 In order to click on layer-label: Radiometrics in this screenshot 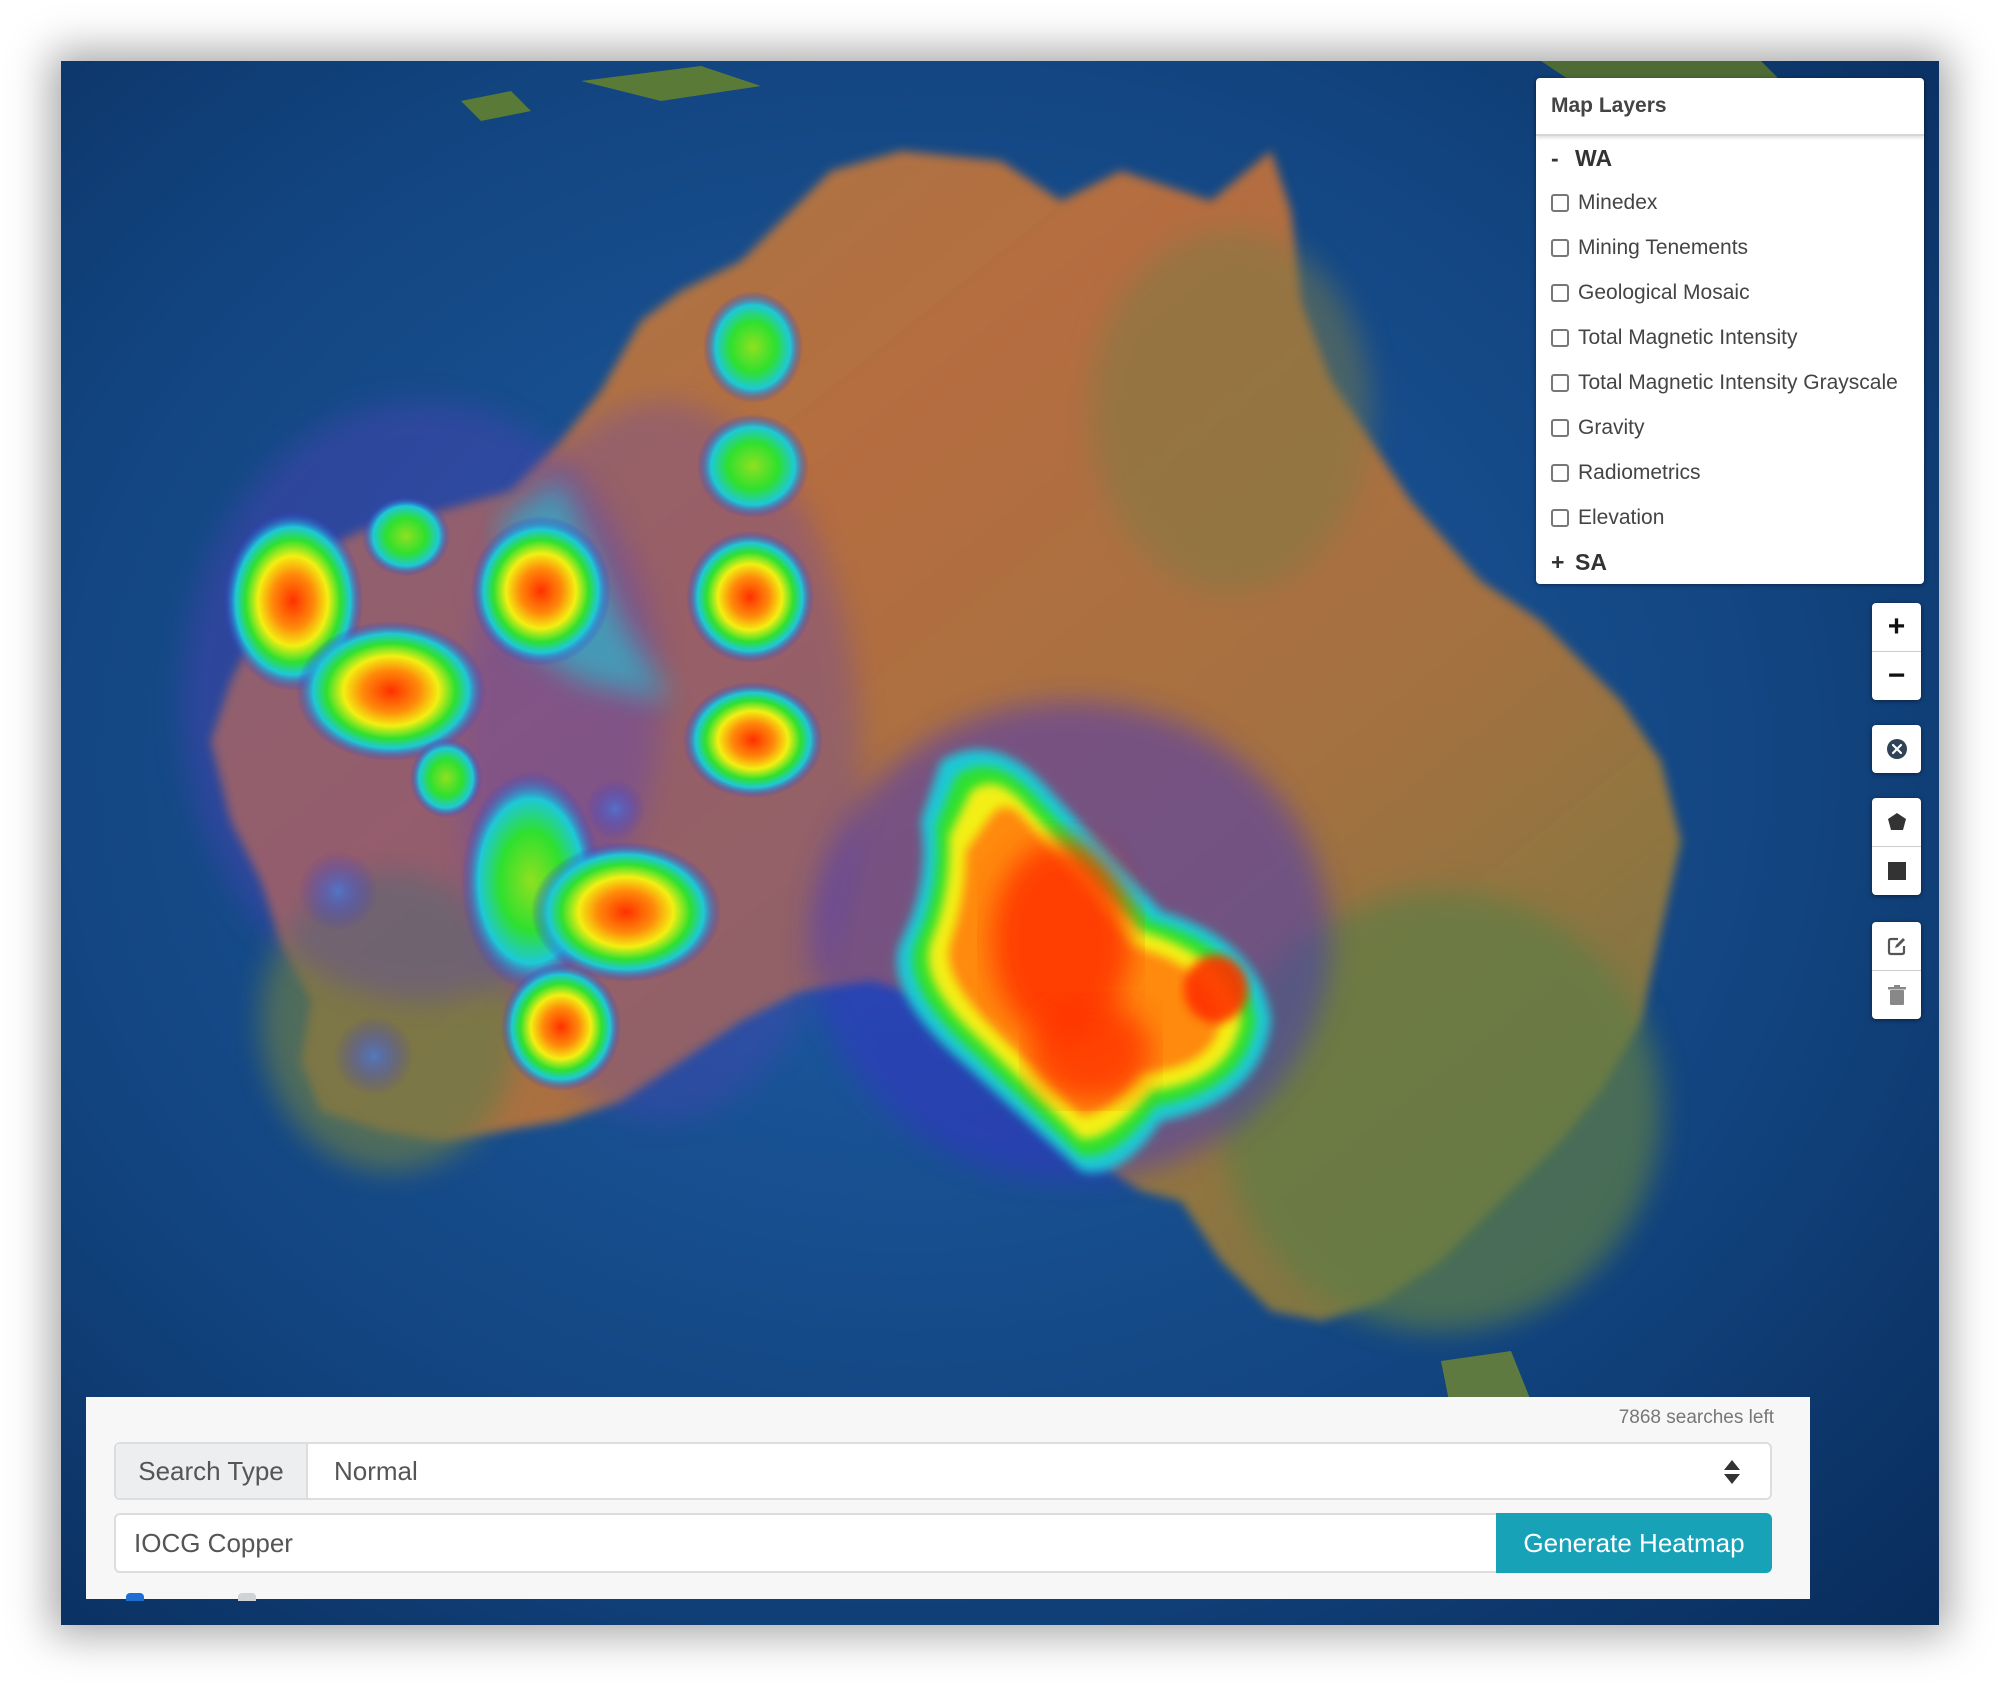, I will do `click(1639, 472)`.